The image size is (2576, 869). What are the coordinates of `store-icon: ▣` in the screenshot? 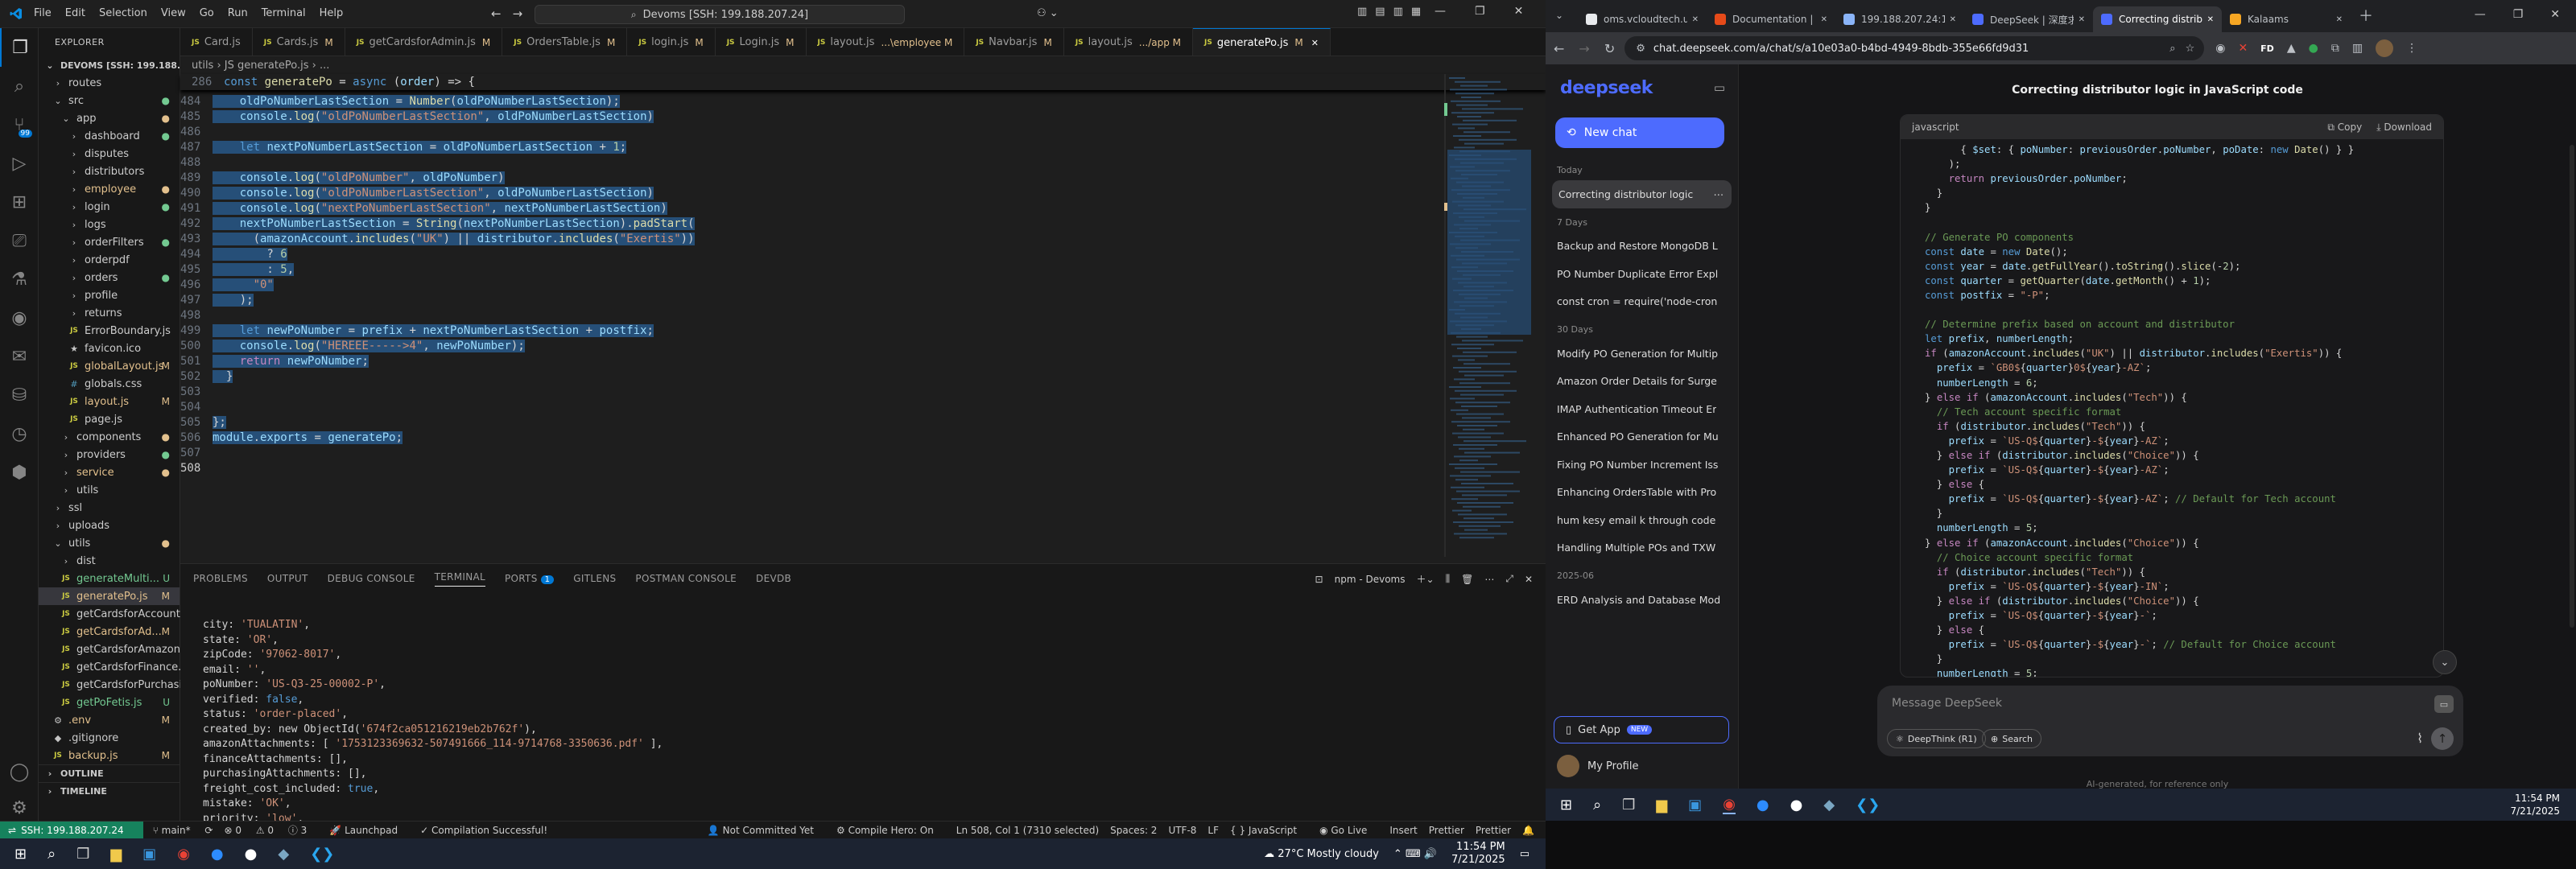 It's located at (1695, 805).